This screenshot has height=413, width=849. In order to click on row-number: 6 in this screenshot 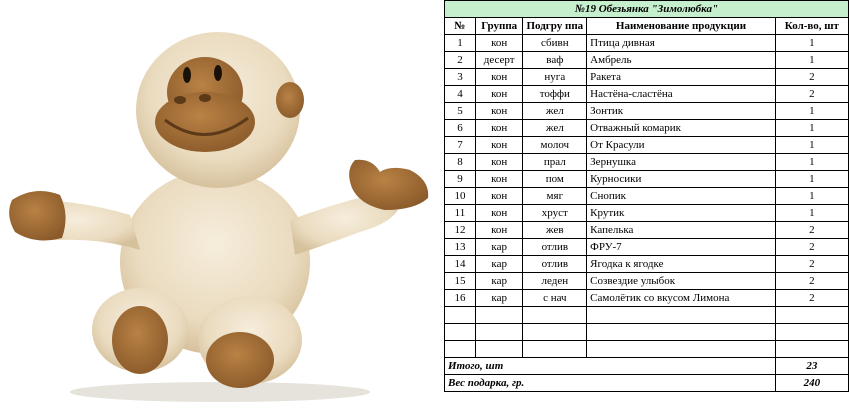, I will do `click(460, 128)`.